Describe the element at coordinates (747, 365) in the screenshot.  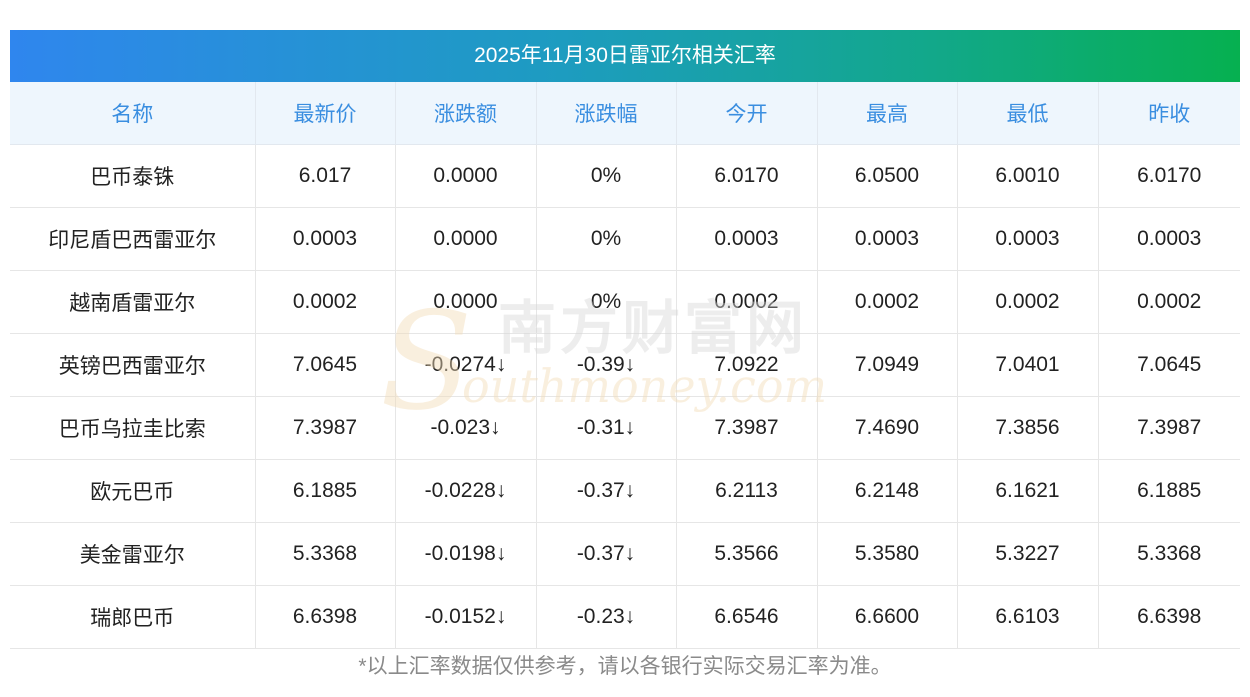
I see `cell-open: 7.0922` at that location.